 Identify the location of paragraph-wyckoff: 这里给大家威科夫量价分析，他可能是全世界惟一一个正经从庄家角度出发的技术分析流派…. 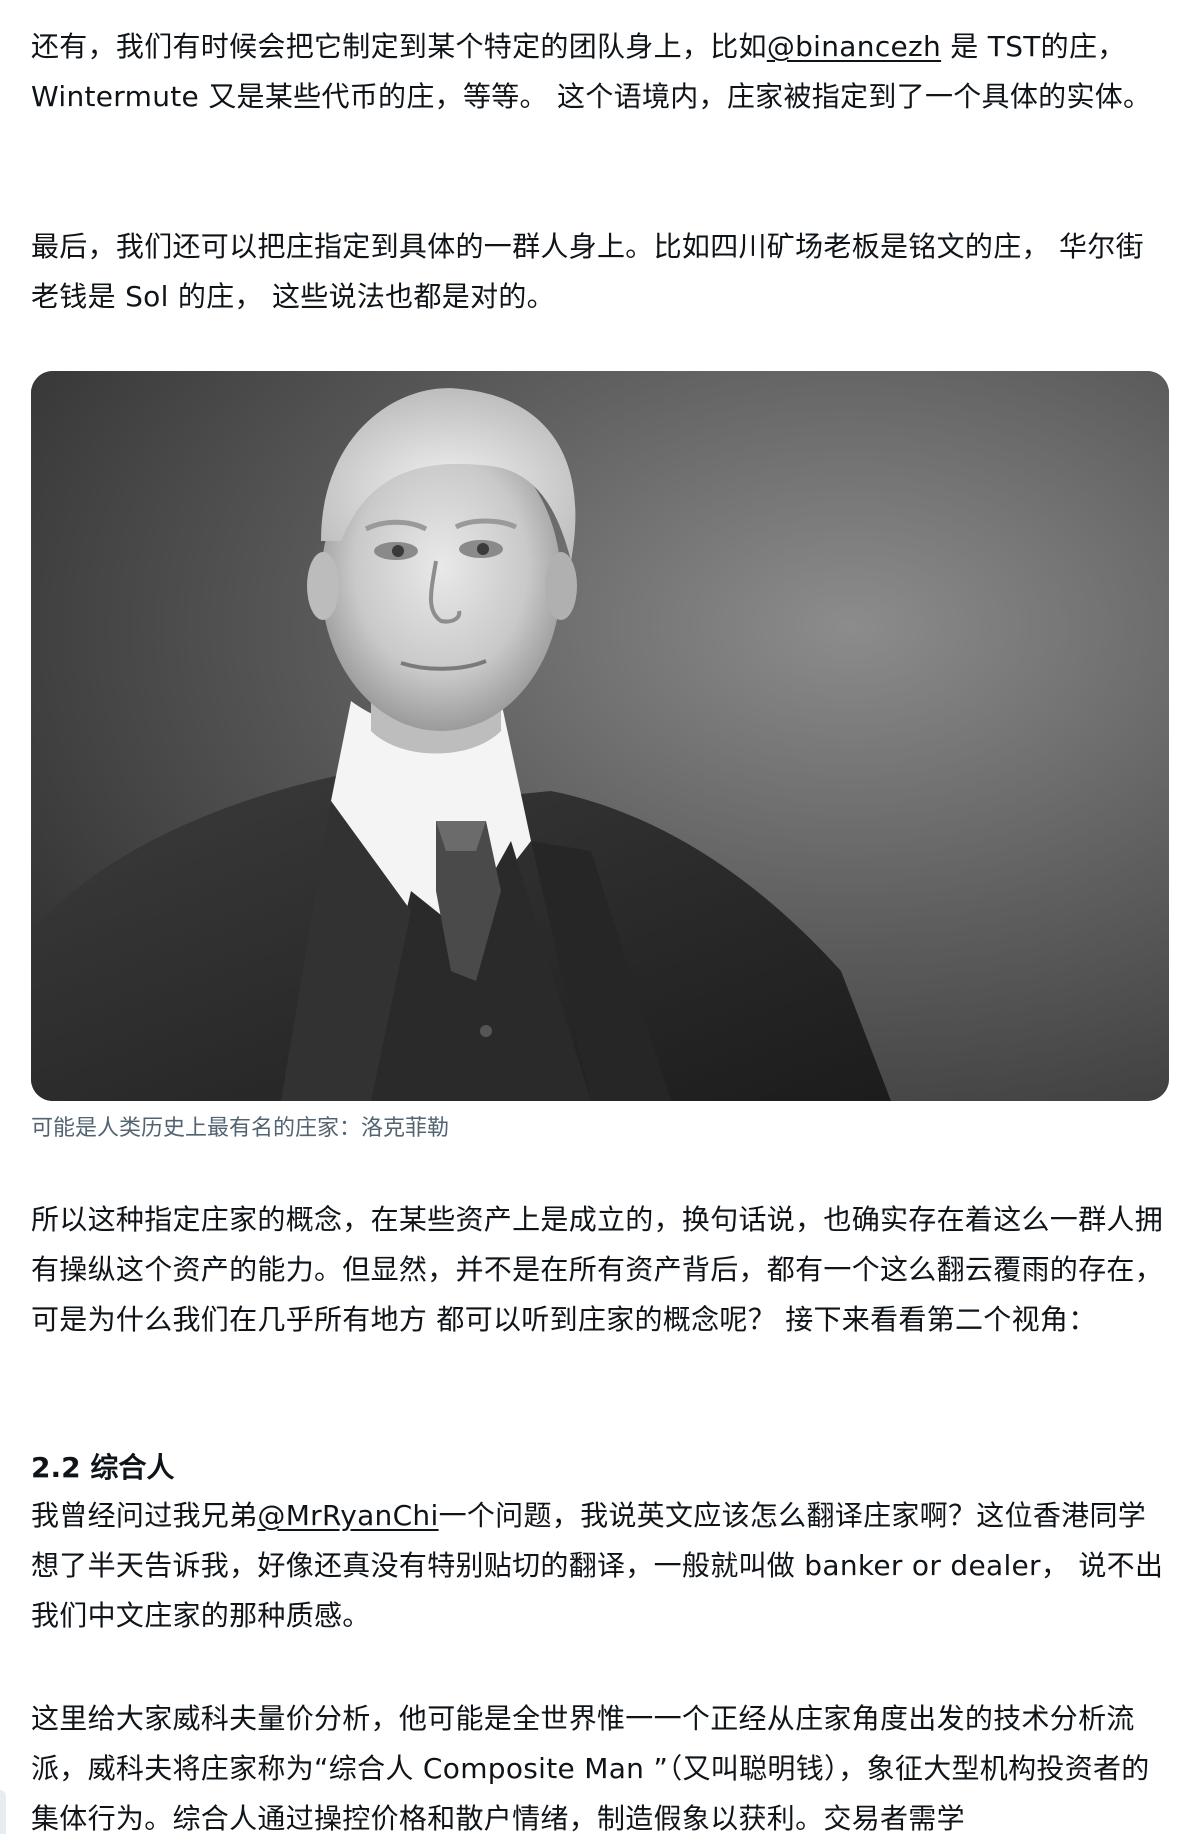
(590, 1768).